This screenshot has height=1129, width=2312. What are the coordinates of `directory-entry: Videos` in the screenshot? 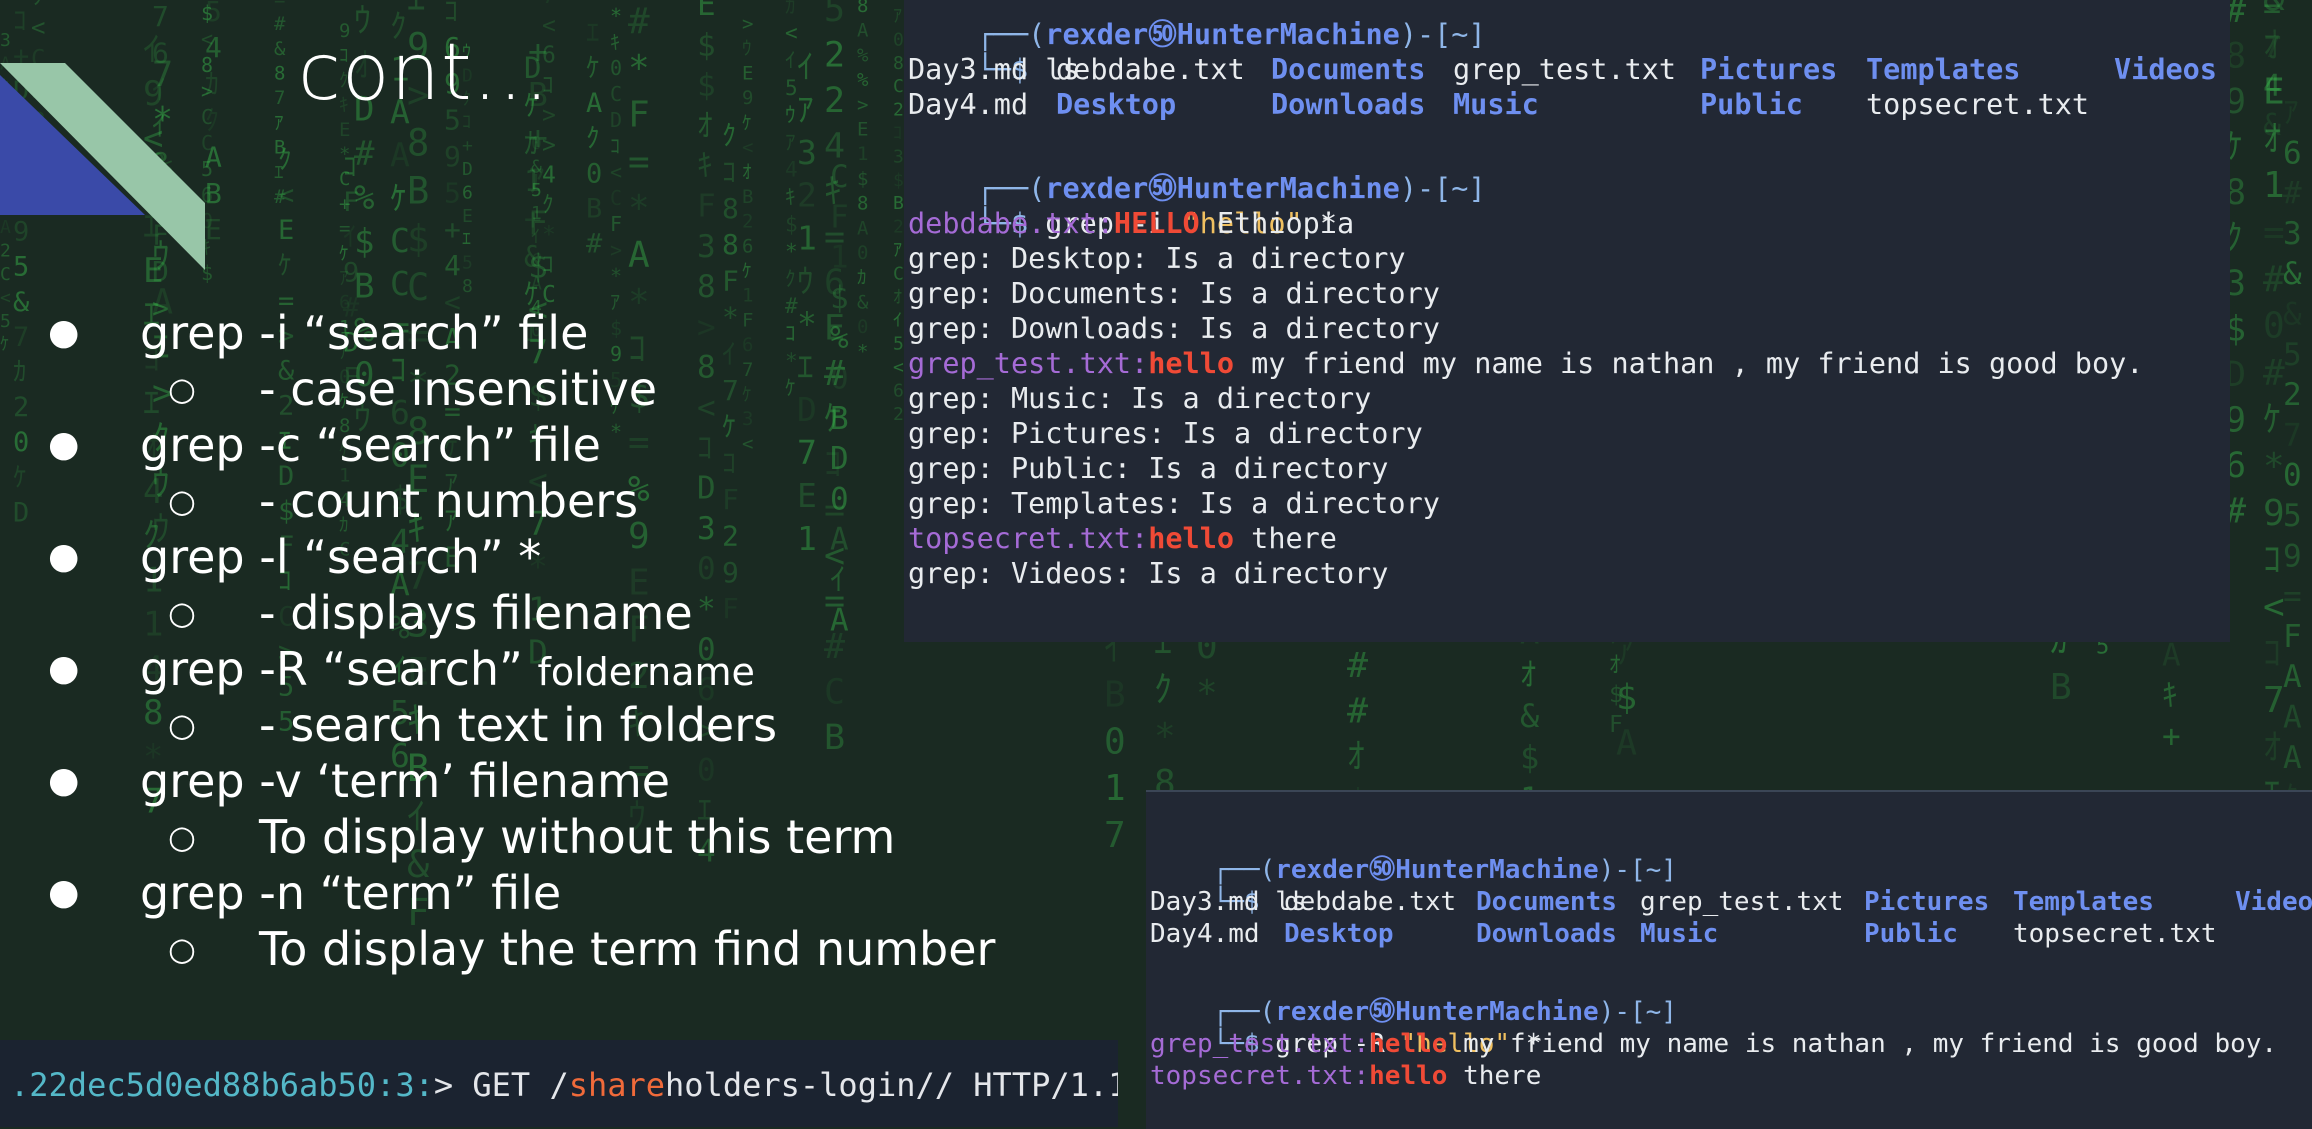 It's located at (2165, 69).